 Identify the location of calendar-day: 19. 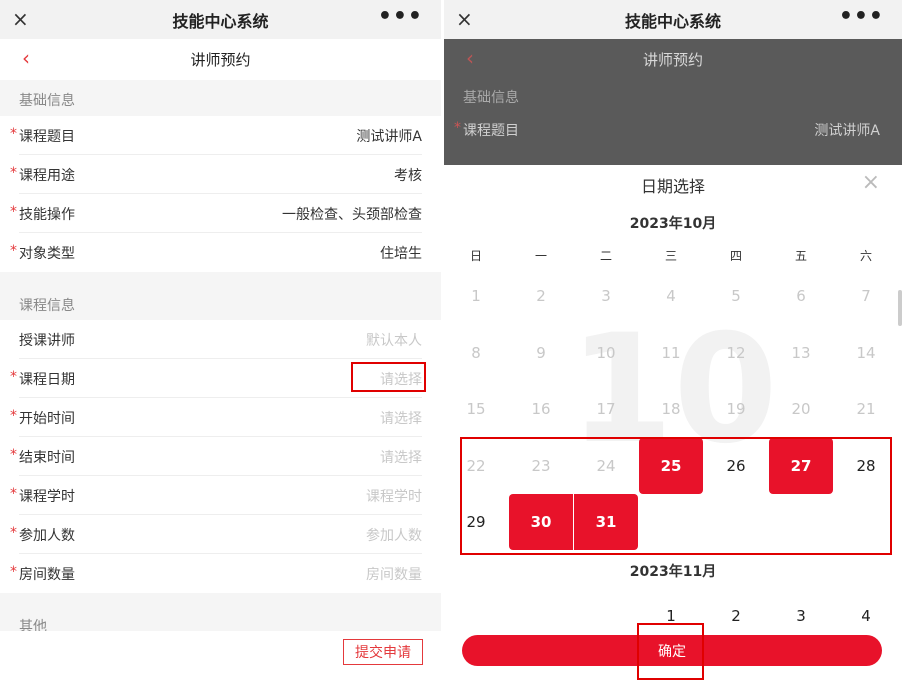
(736, 409).